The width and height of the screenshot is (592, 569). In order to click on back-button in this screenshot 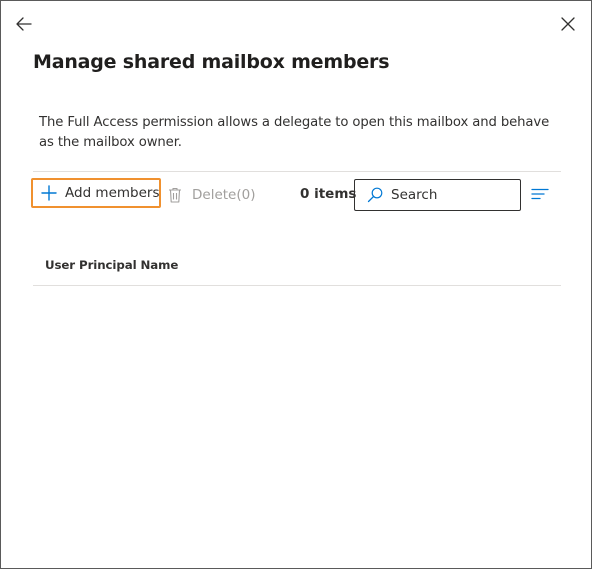, I will do `click(24, 24)`.